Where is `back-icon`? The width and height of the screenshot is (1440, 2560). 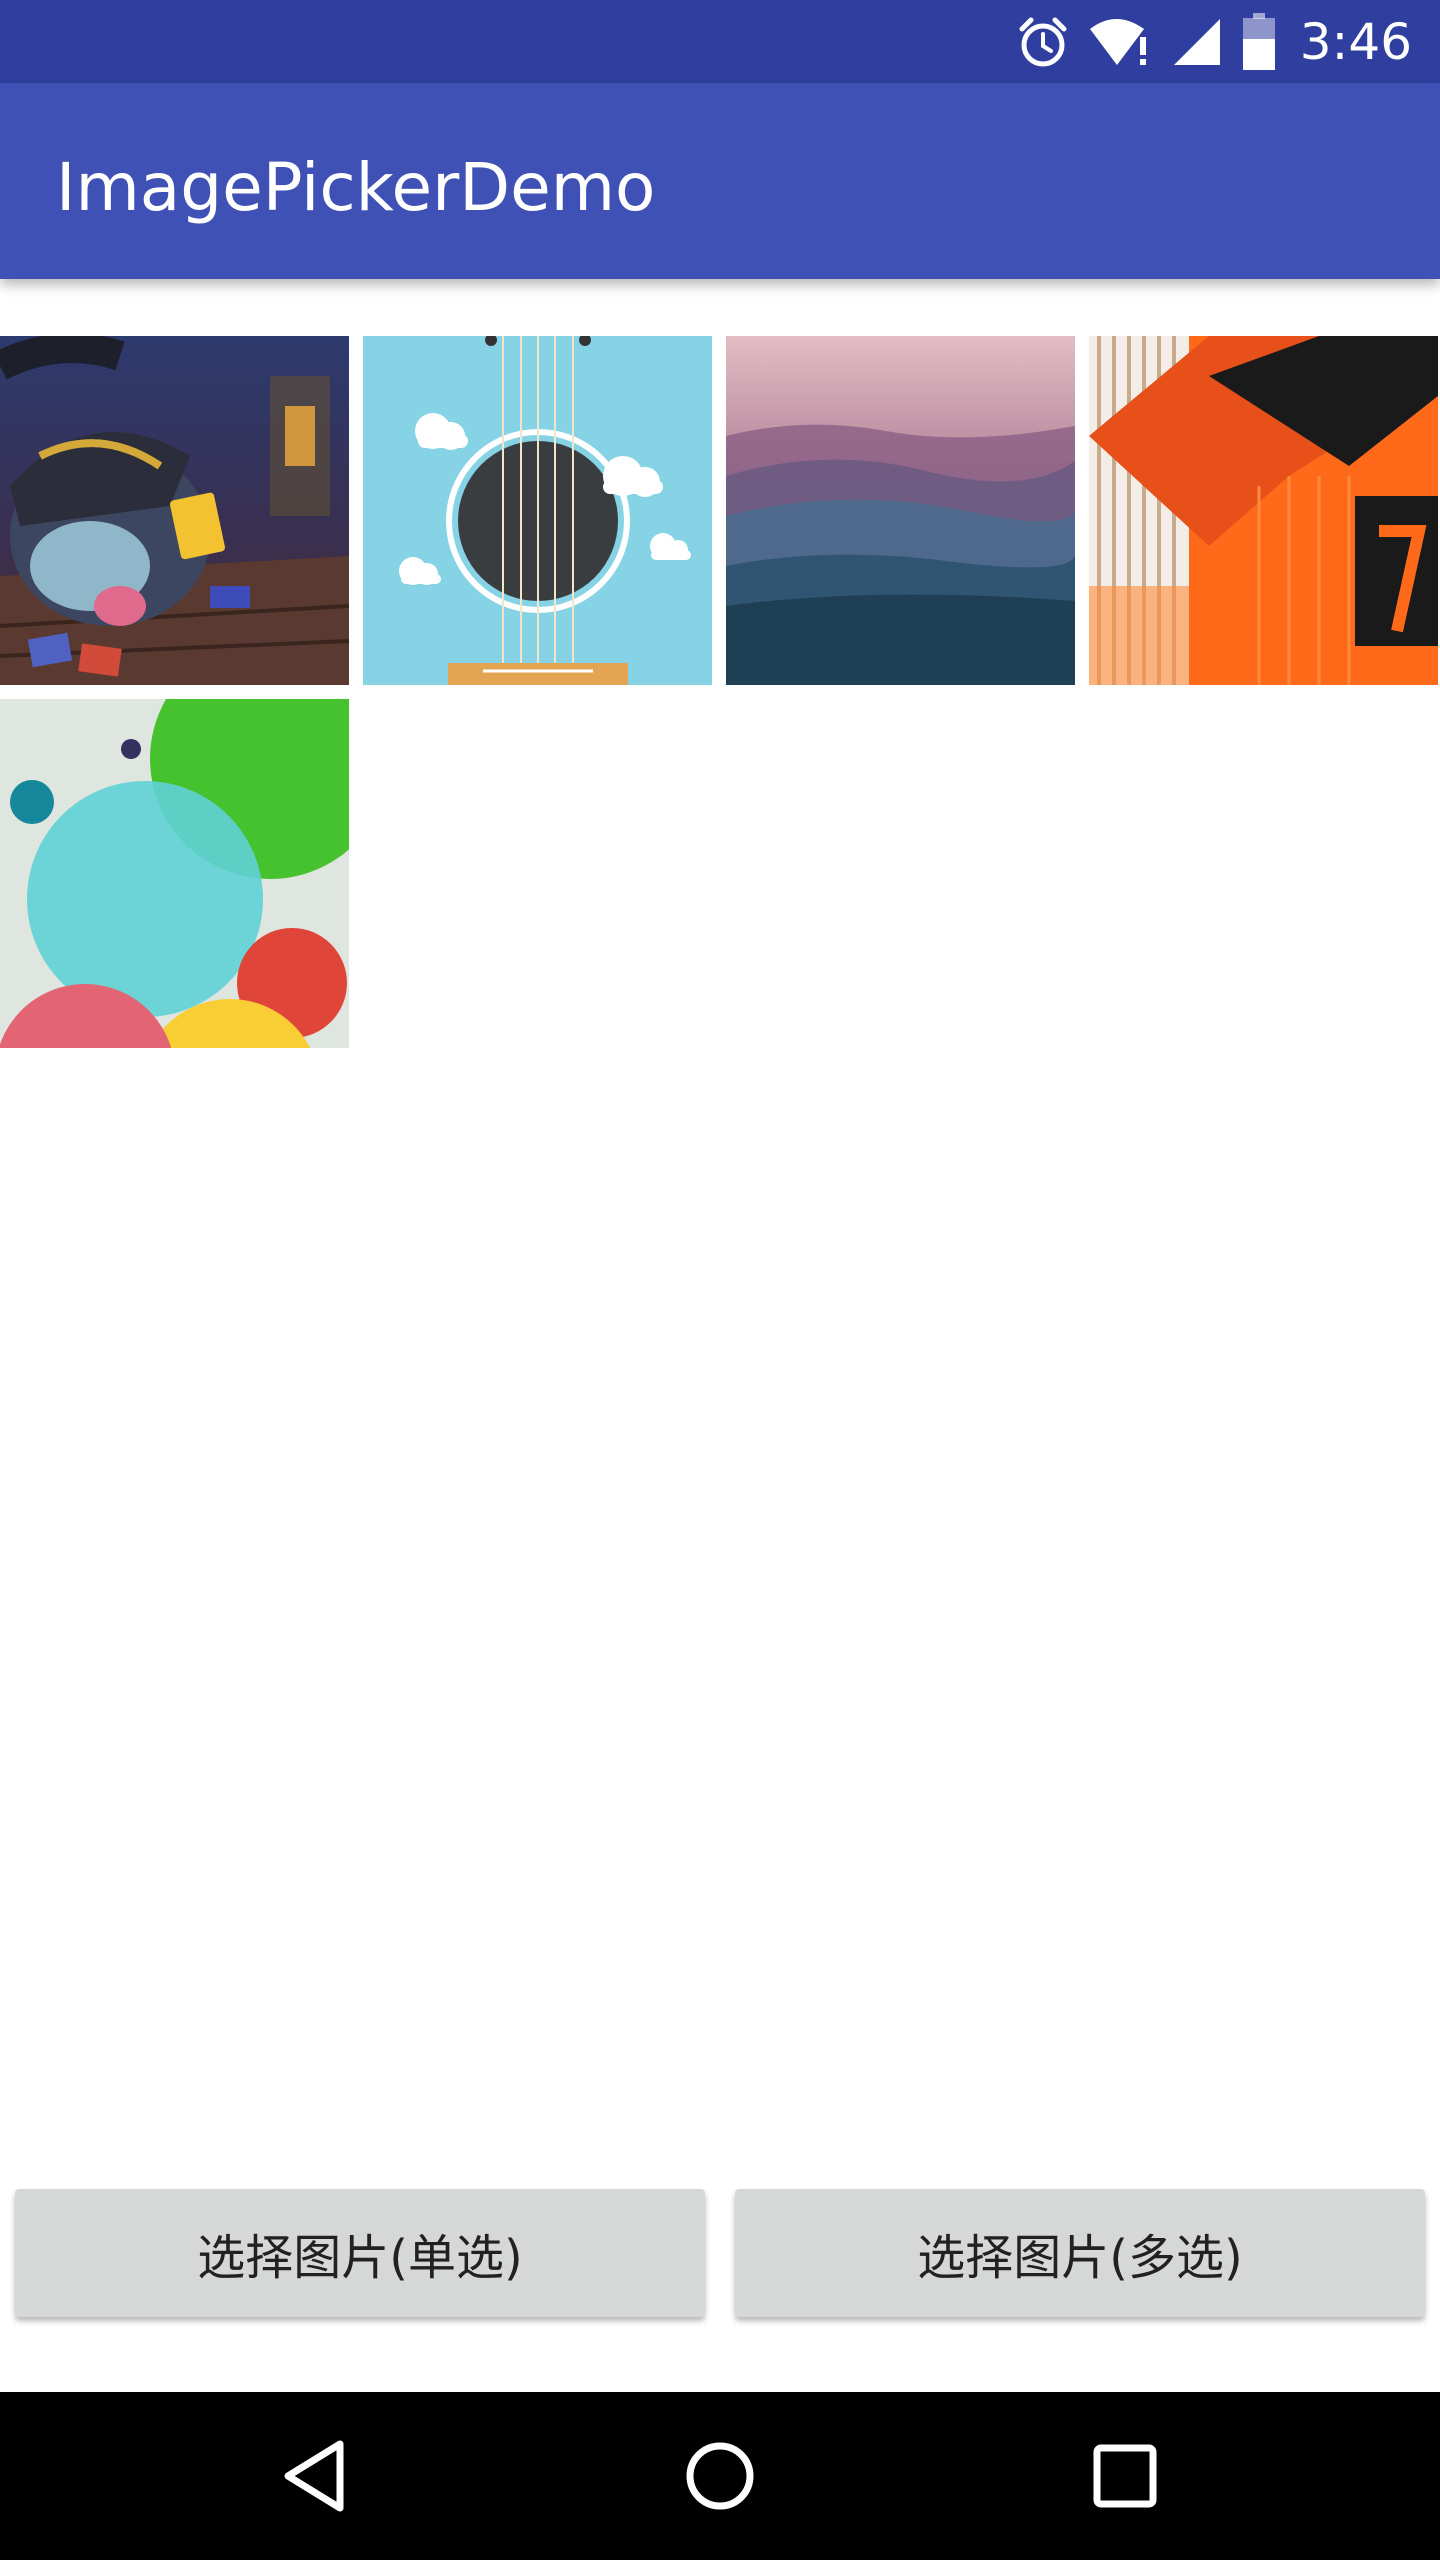
back-icon is located at coordinates (315, 2476).